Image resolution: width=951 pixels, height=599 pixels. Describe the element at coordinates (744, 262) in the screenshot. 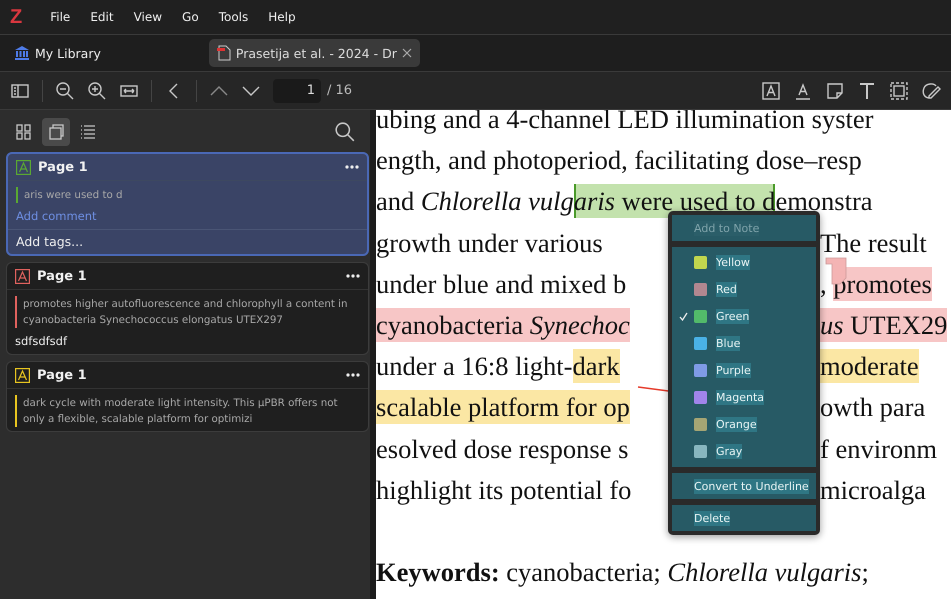

I see `color-menu-item: Yellow` at that location.